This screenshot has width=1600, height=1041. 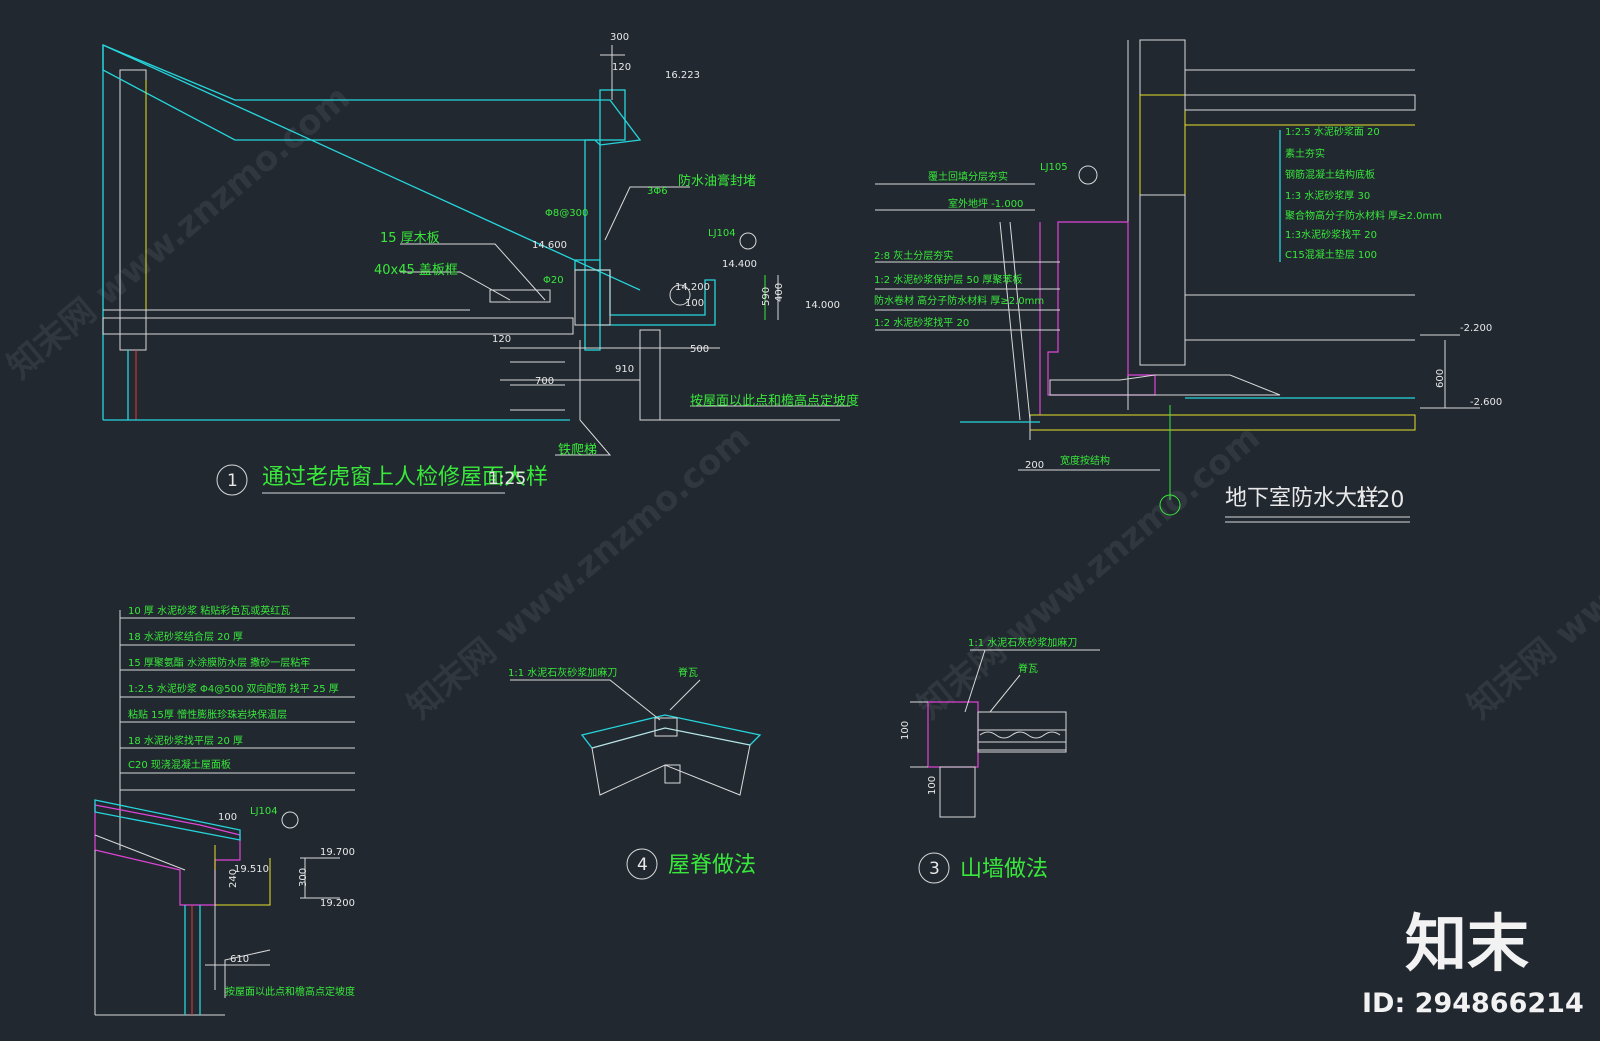 What do you see at coordinates (1379, 500) in the screenshot?
I see `detail-scale: 1:20` at bounding box center [1379, 500].